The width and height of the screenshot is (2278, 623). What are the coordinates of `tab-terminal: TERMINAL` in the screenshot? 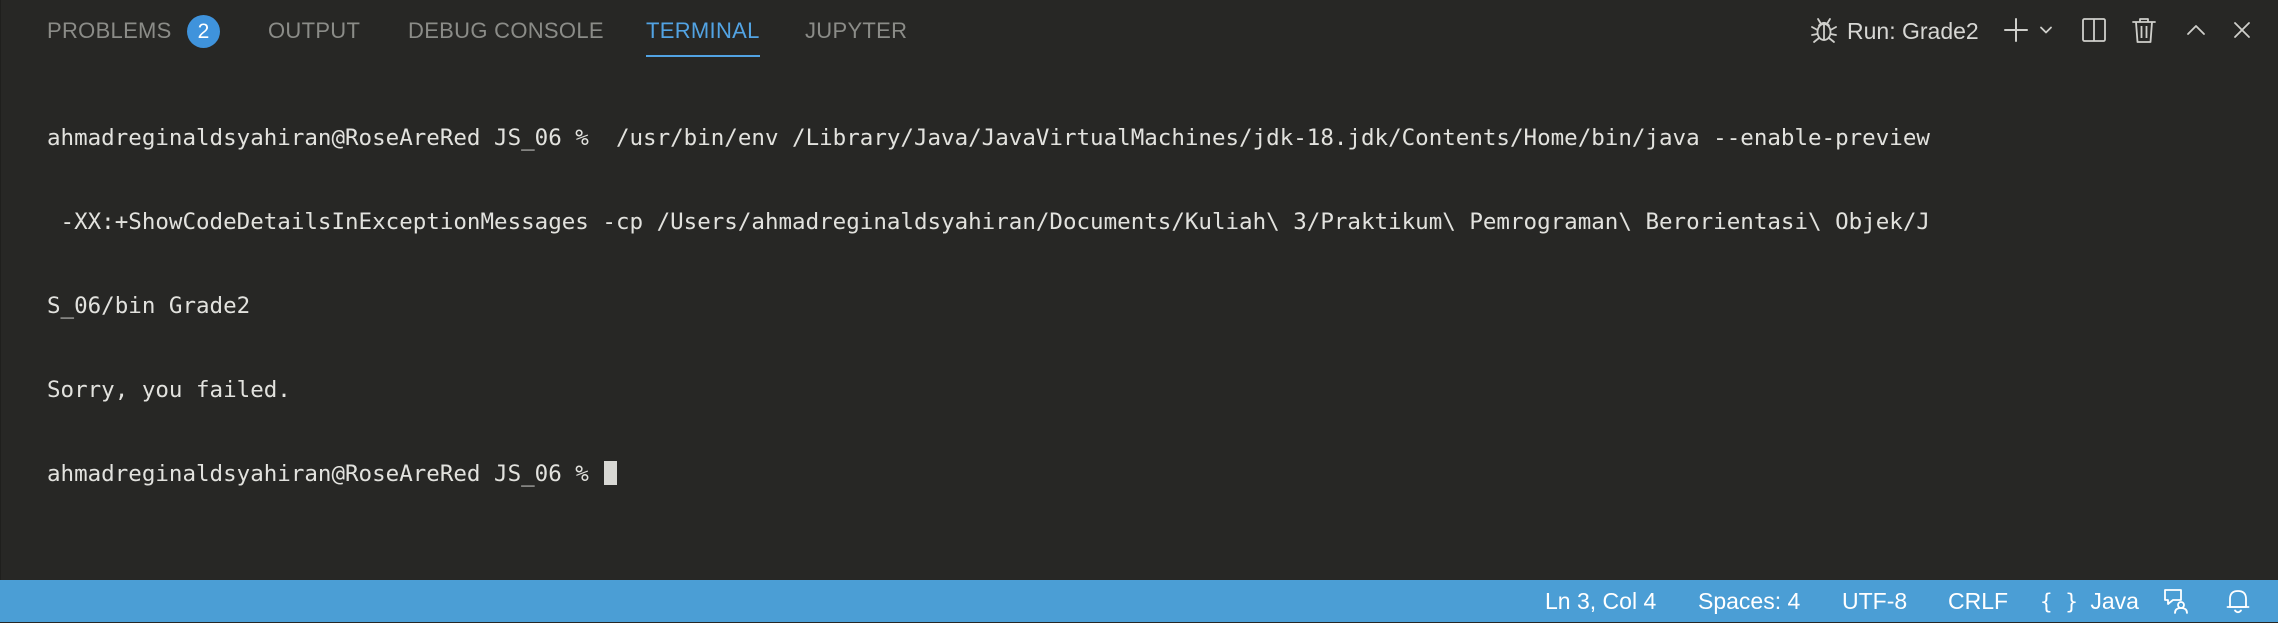 It's located at (703, 30).